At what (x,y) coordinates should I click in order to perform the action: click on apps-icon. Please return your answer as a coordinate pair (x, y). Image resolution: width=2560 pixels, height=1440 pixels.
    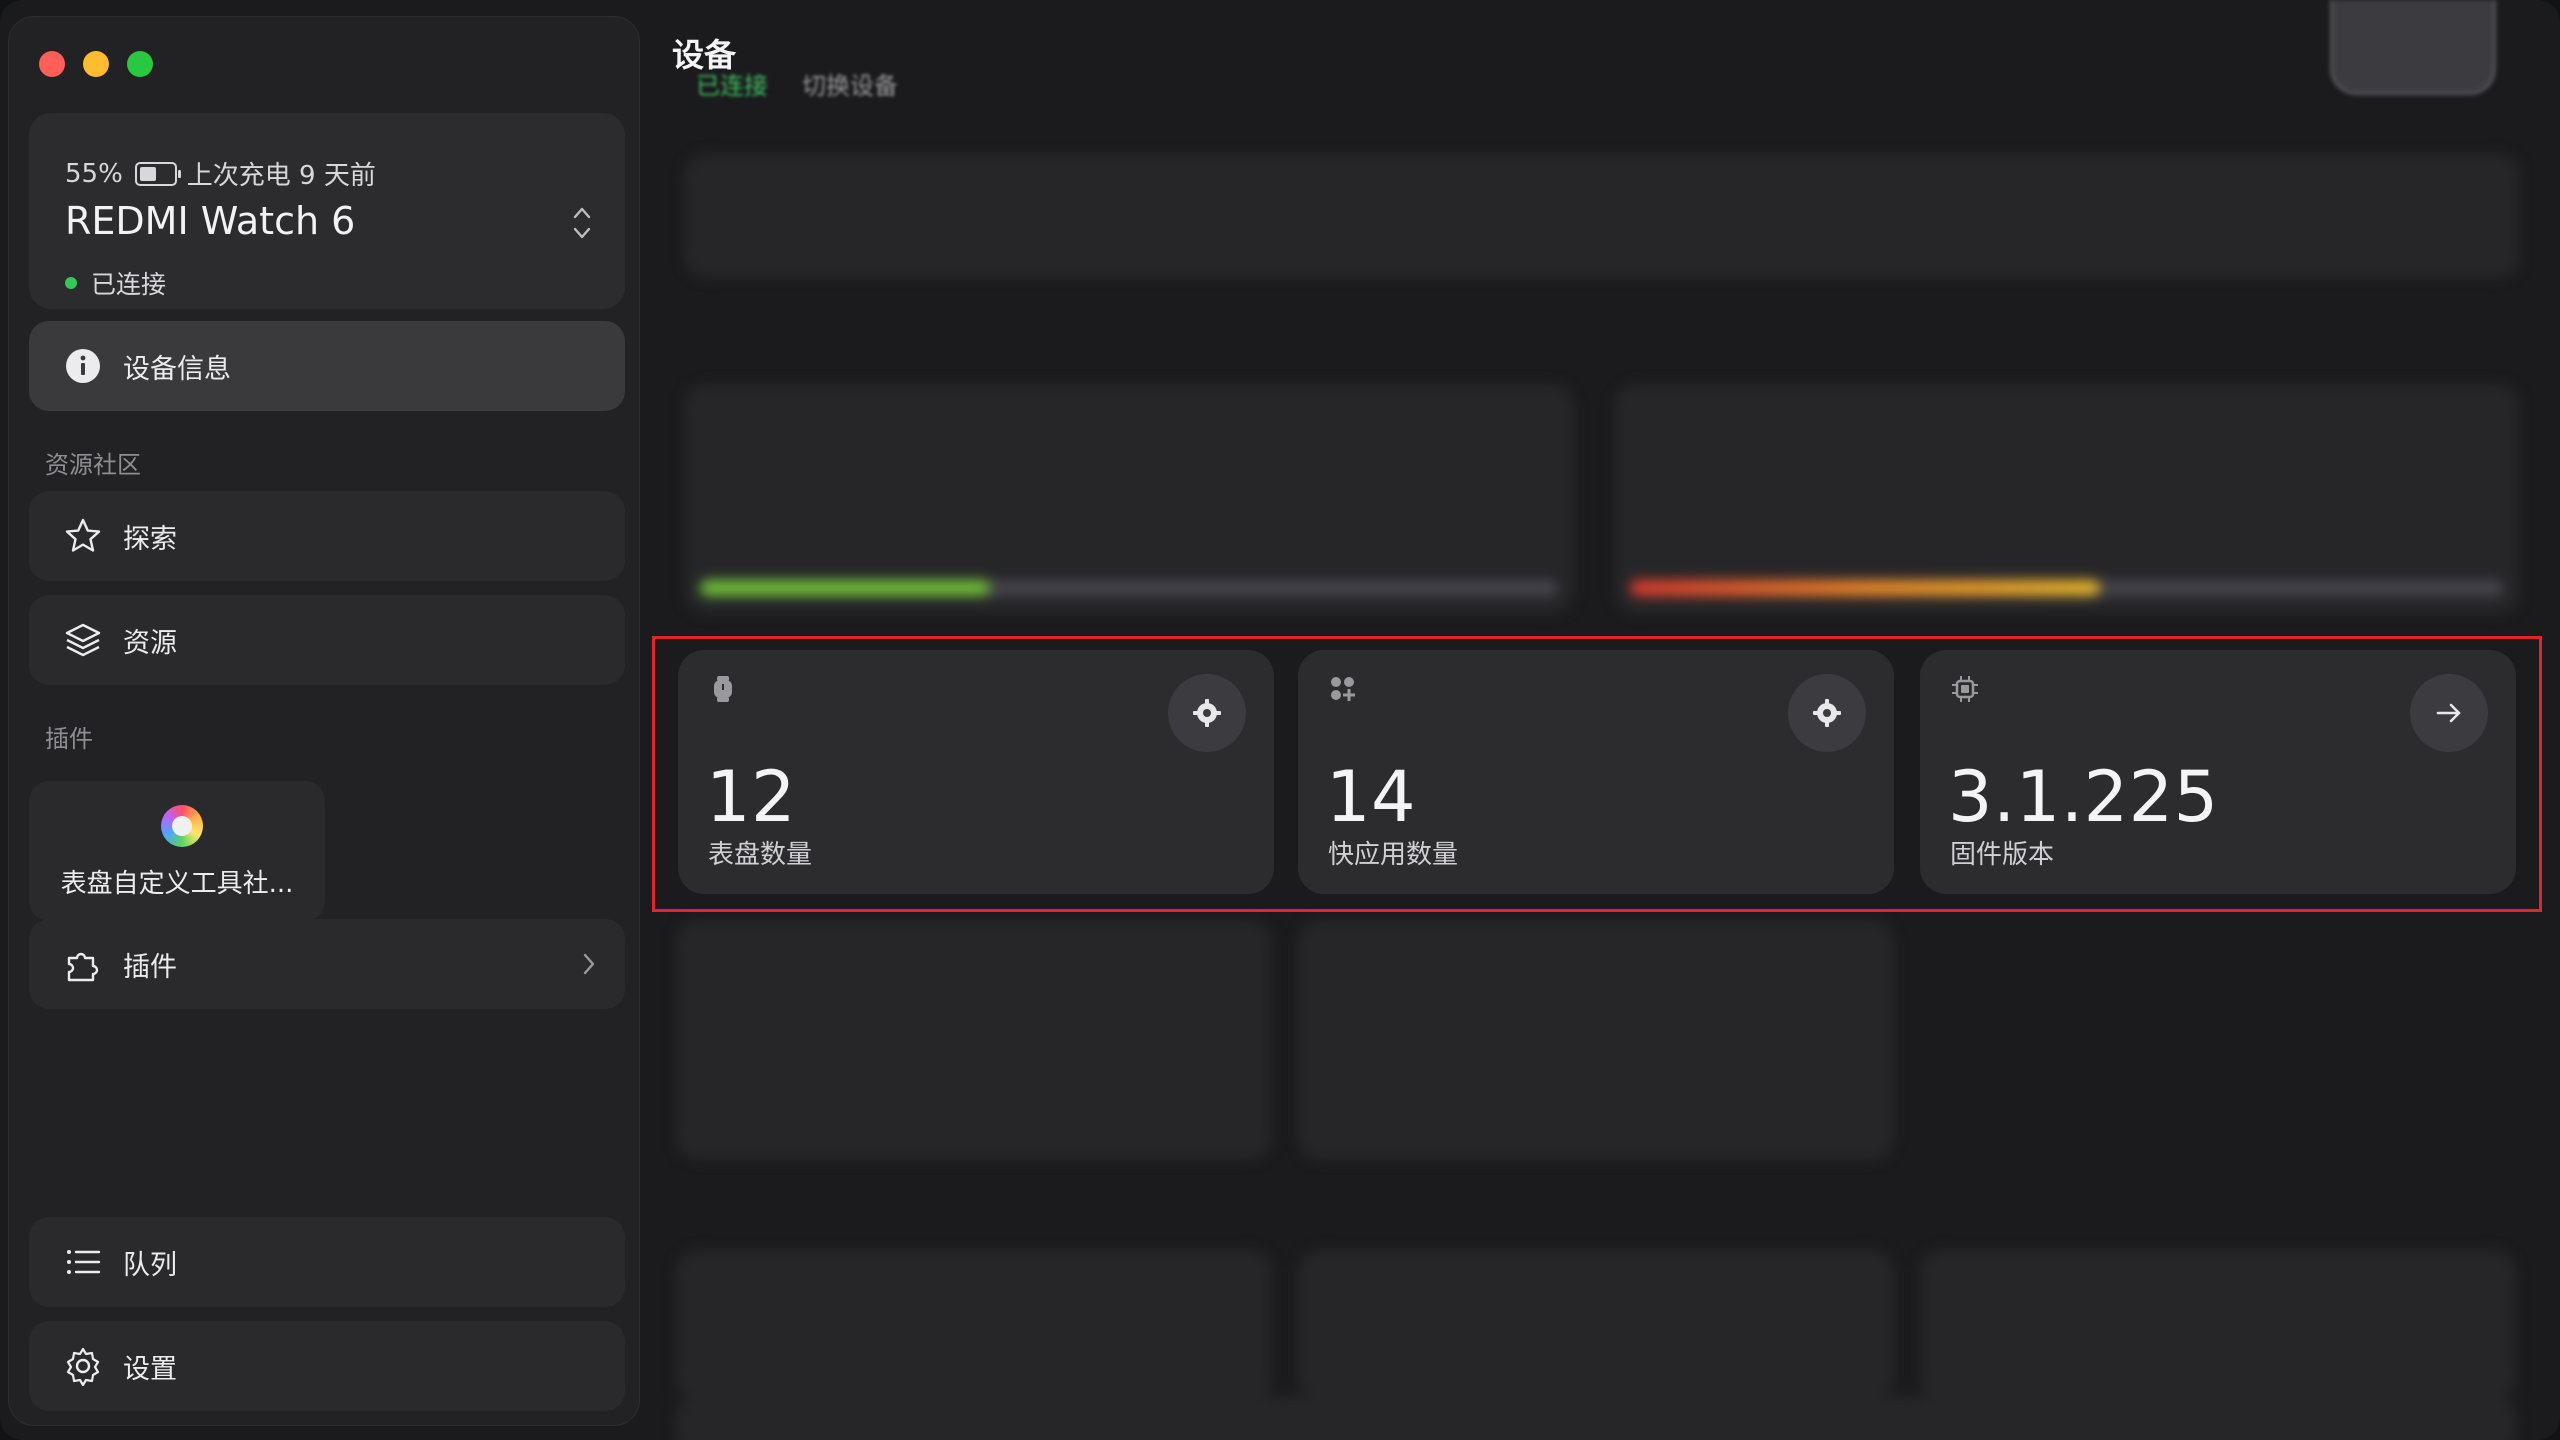
    Looking at the image, I should click on (1343, 689).